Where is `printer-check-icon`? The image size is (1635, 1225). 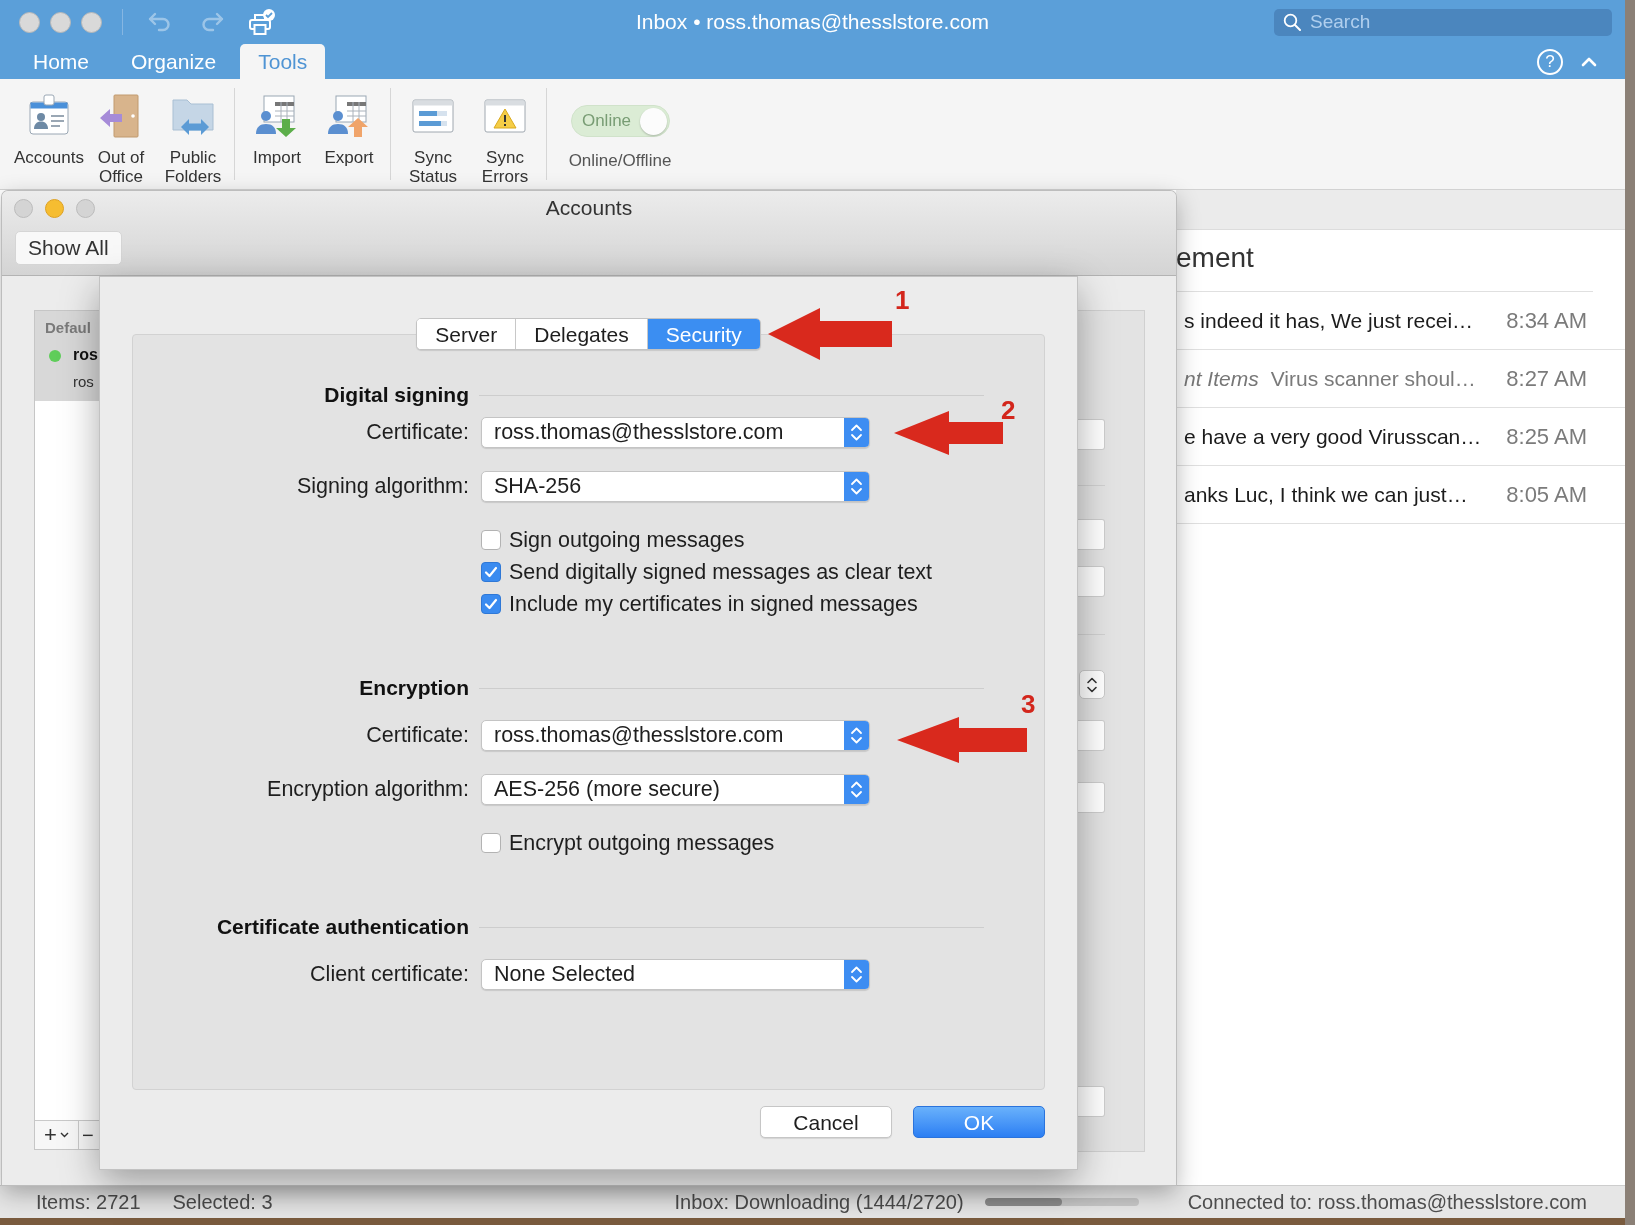 printer-check-icon is located at coordinates (262, 22).